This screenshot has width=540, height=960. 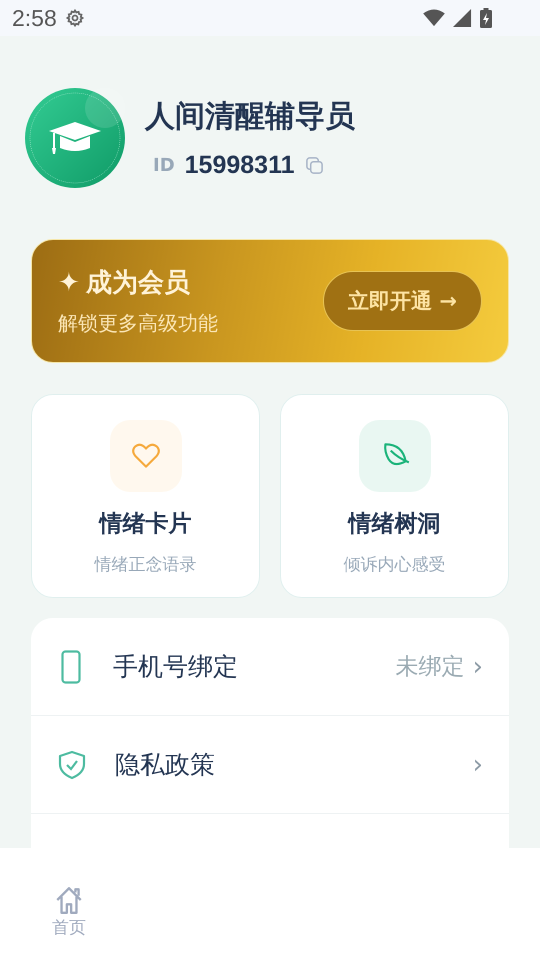 I want to click on copy-icon, so click(x=314, y=165).